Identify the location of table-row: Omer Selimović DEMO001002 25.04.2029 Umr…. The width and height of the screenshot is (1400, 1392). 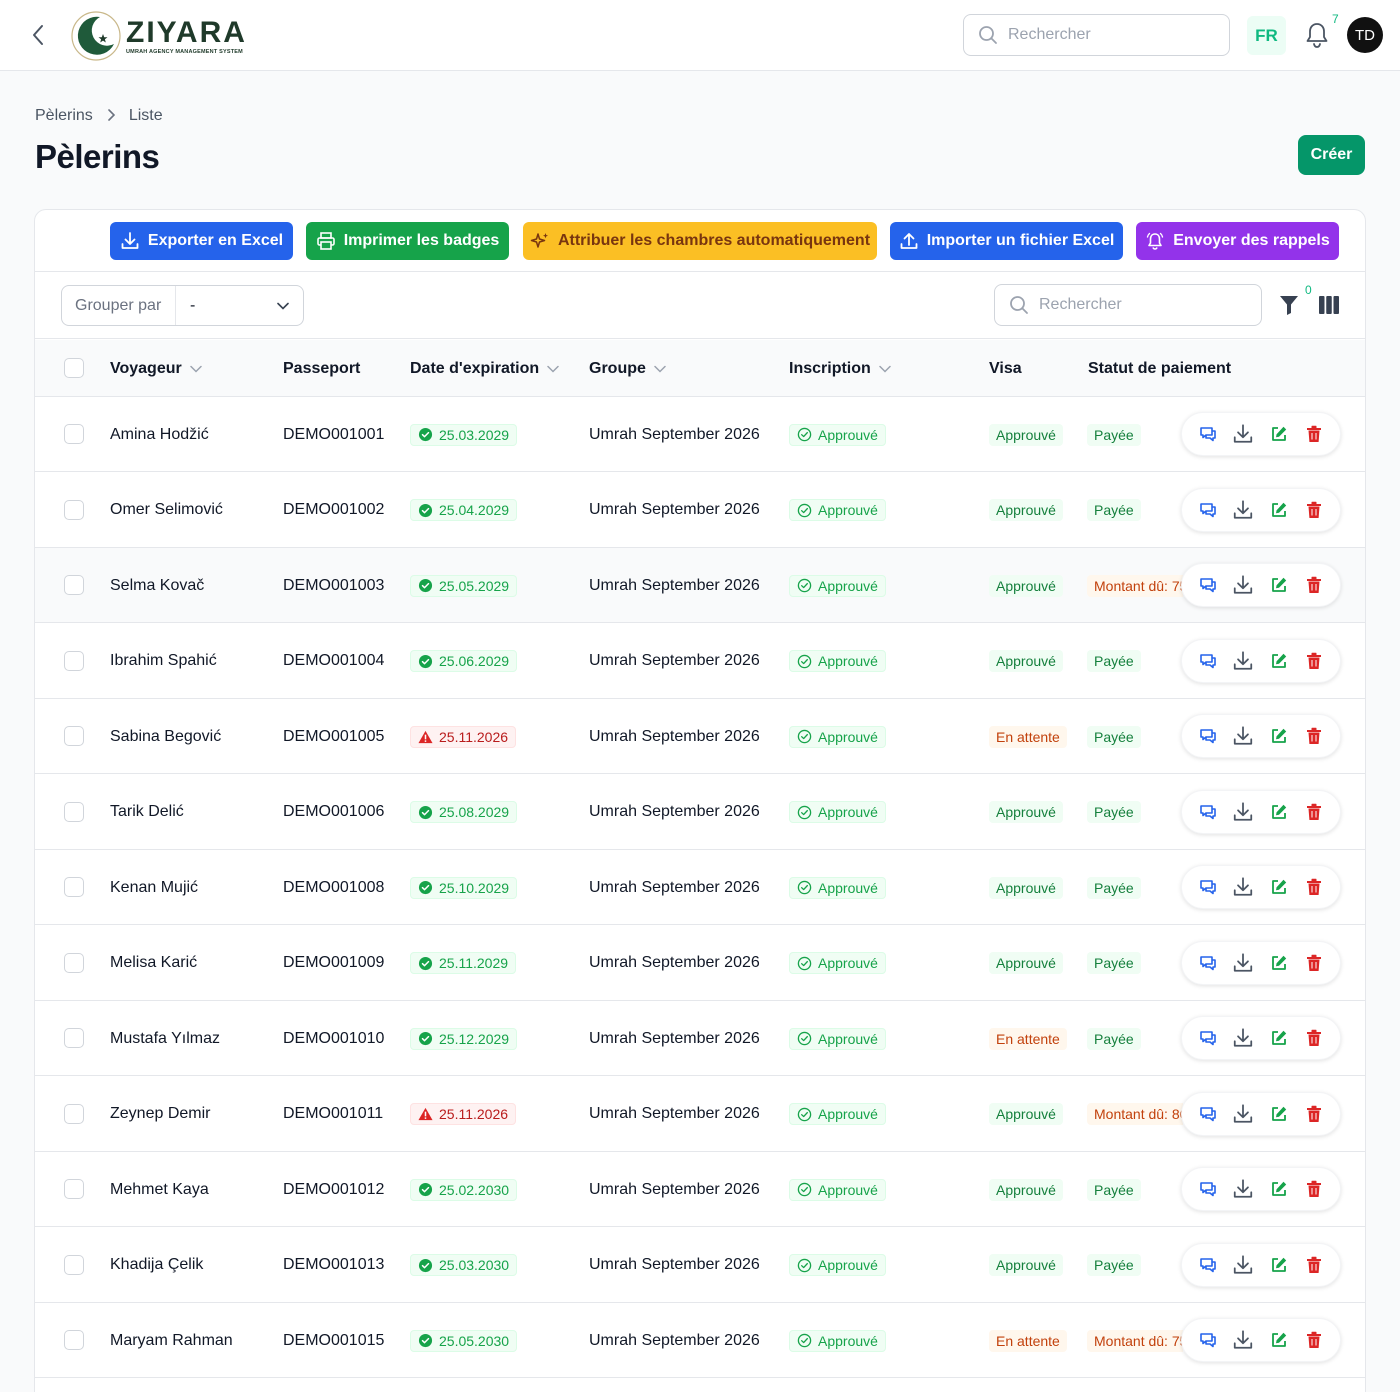
(700, 510).